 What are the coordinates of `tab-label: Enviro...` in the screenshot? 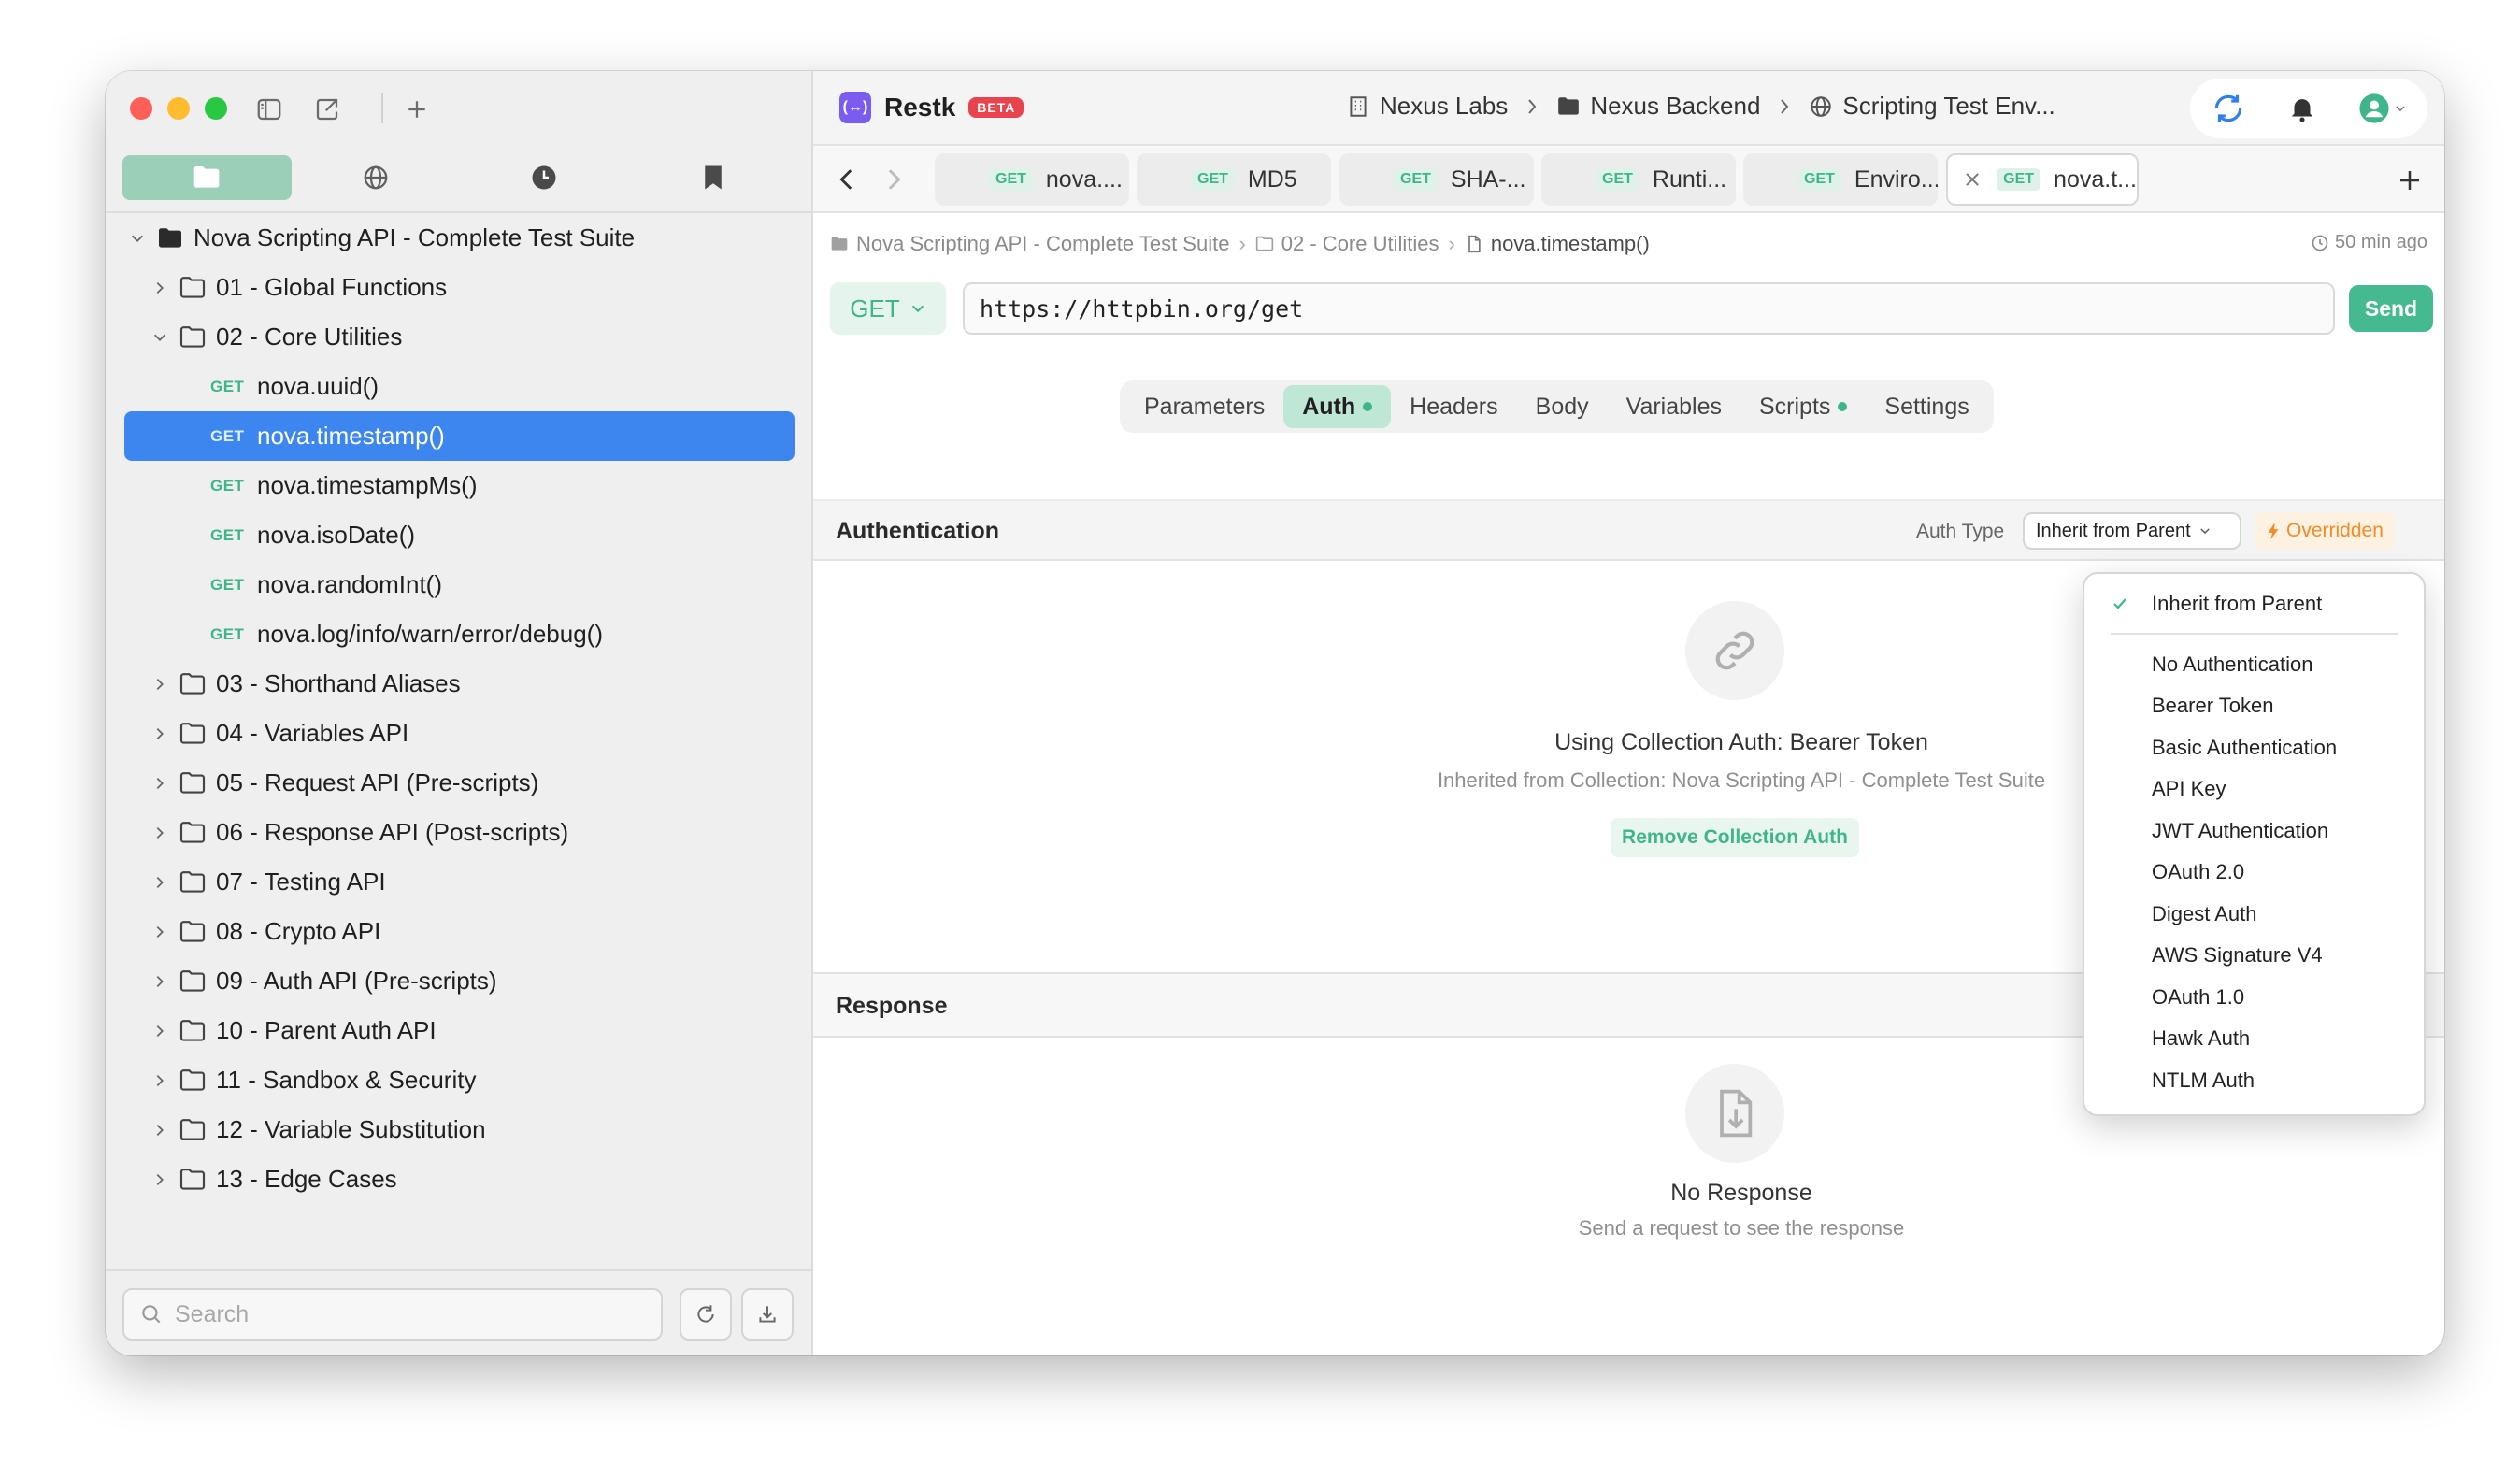 It's located at (1896, 179).